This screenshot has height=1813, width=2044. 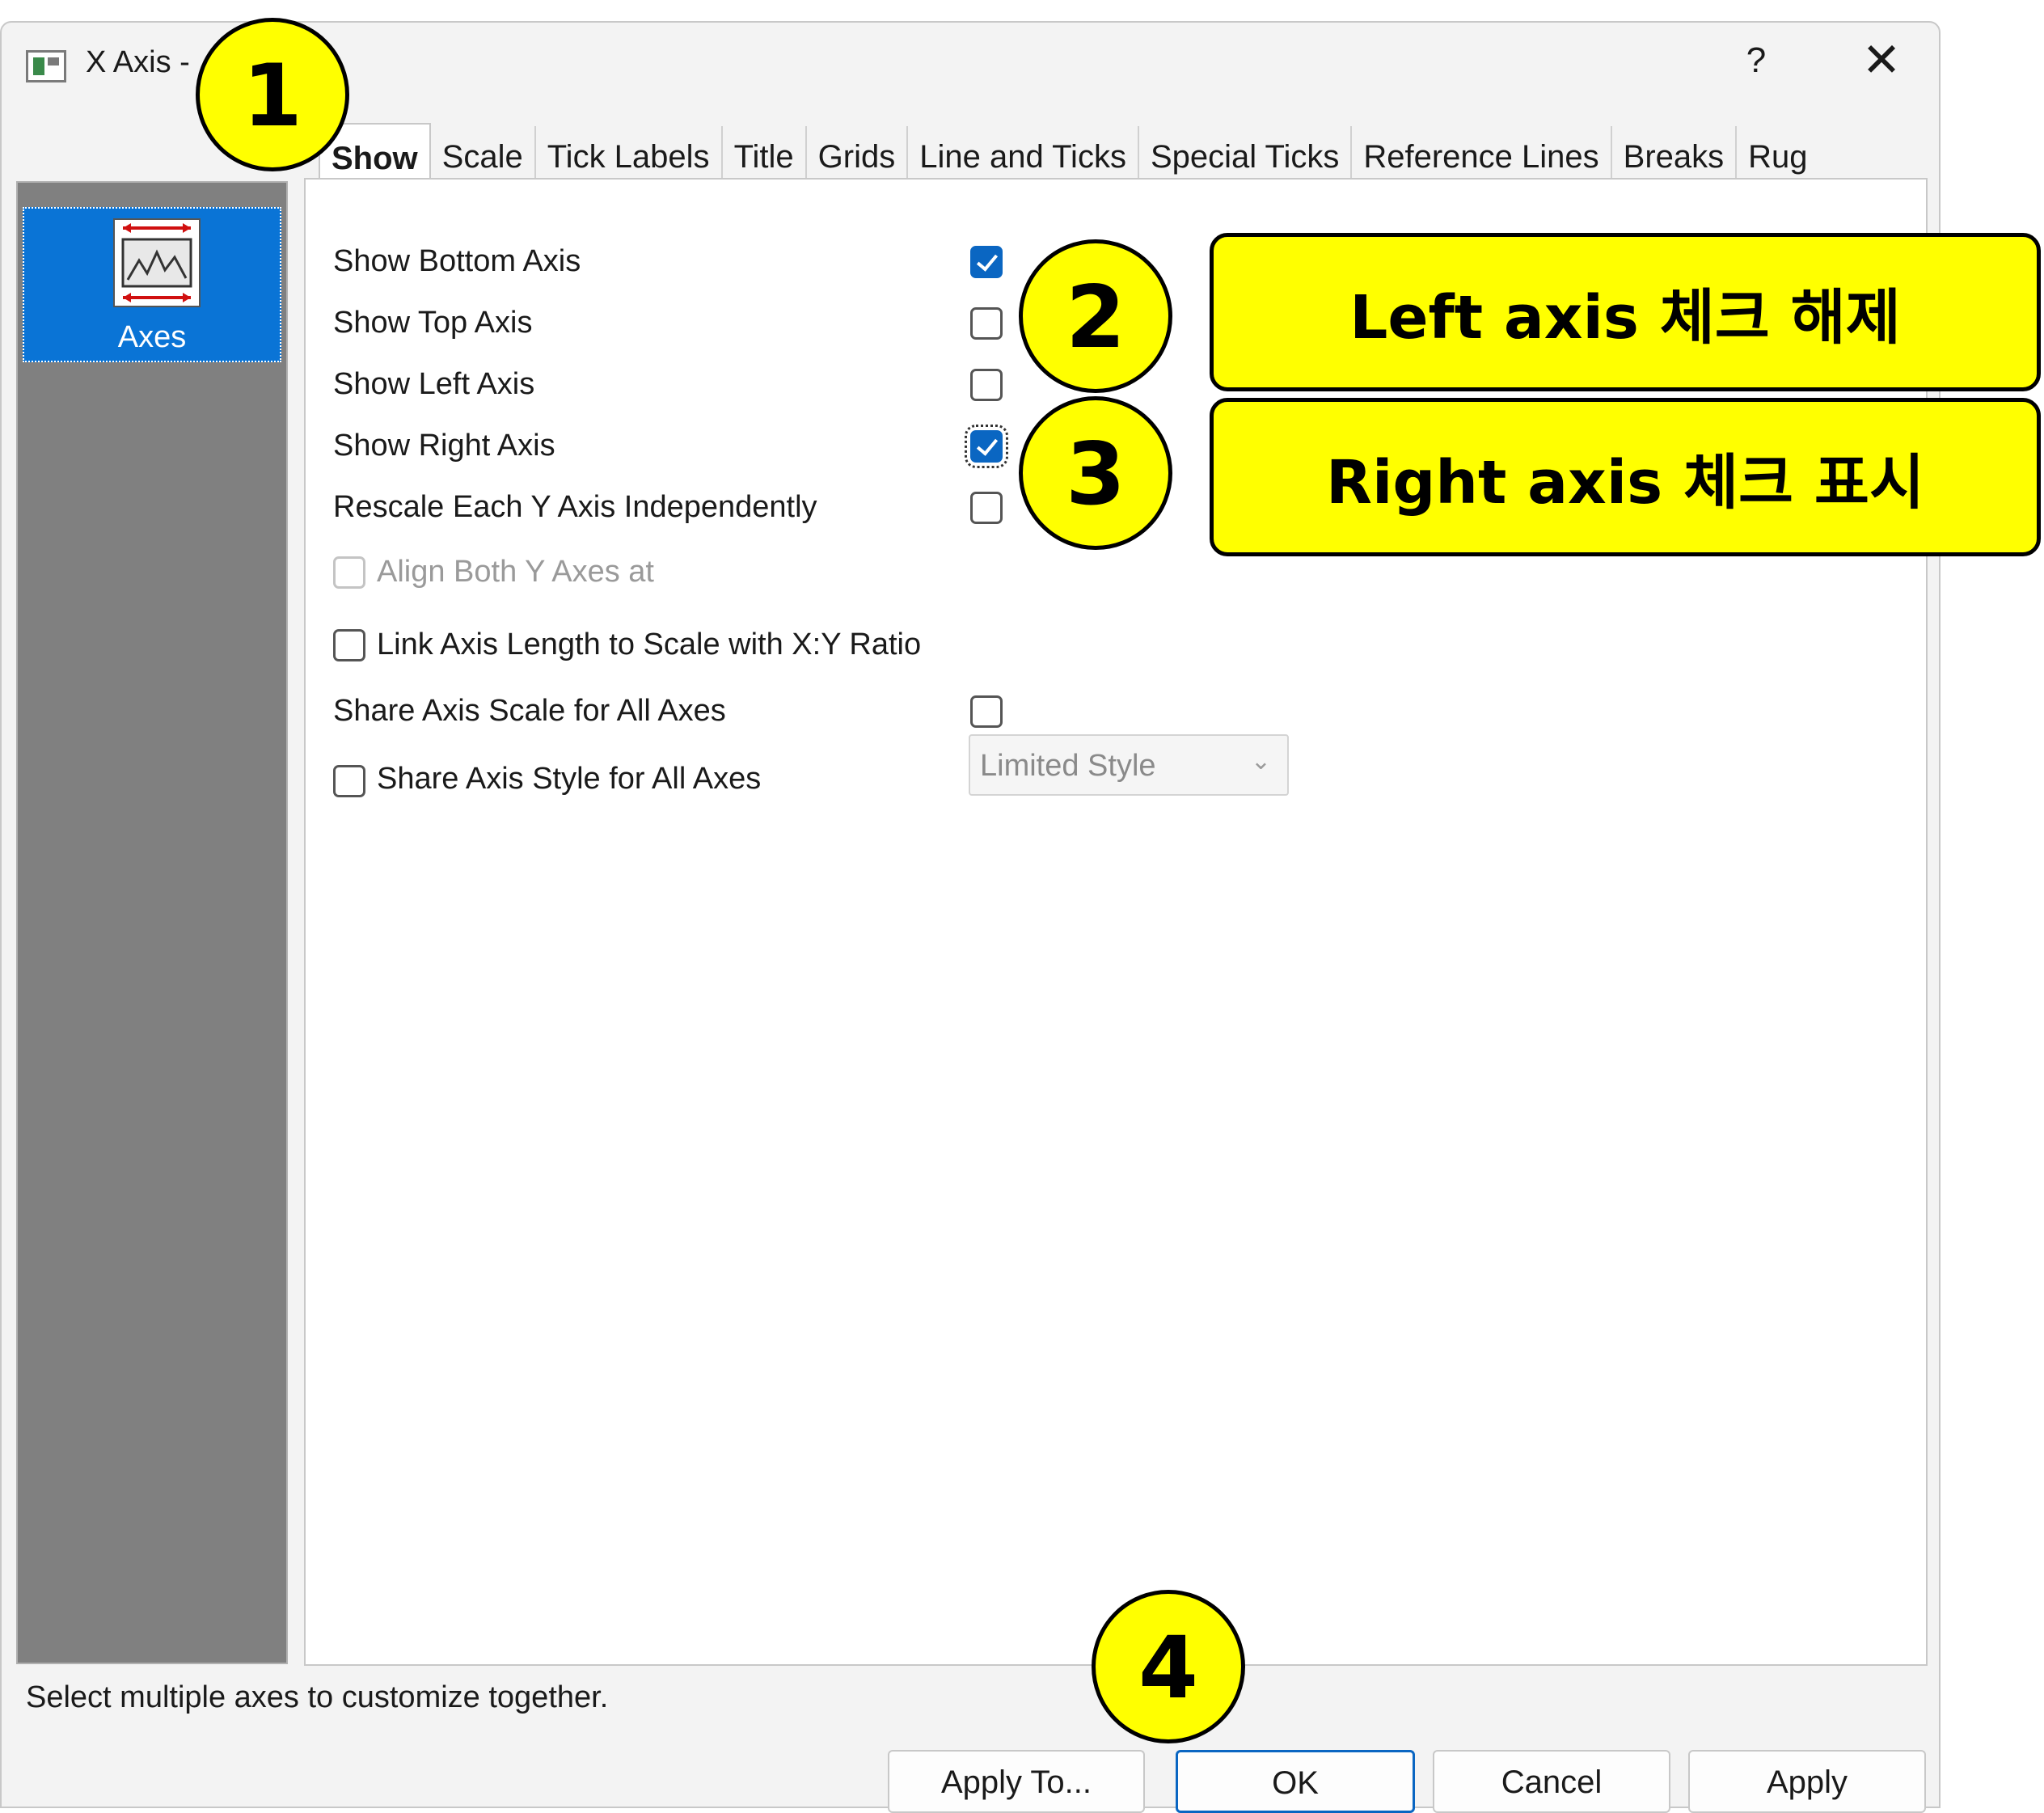 What do you see at coordinates (1260, 761) in the screenshot?
I see `chevron-down-icon: ⌄` at bounding box center [1260, 761].